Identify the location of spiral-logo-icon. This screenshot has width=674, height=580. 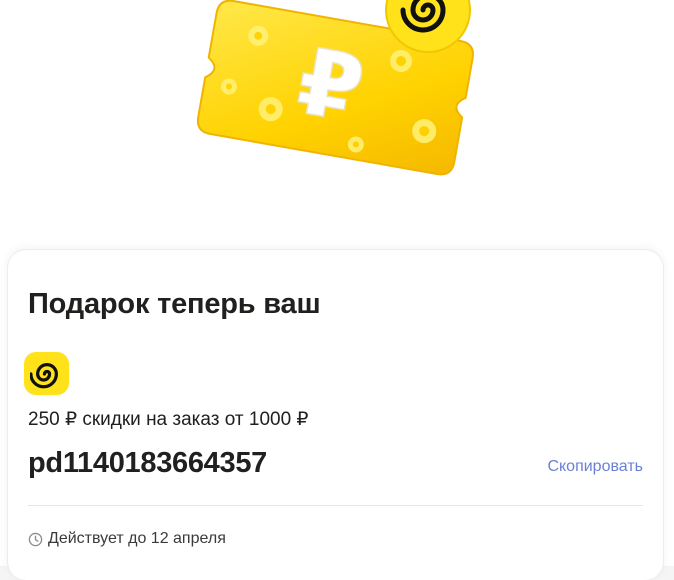
(46, 373).